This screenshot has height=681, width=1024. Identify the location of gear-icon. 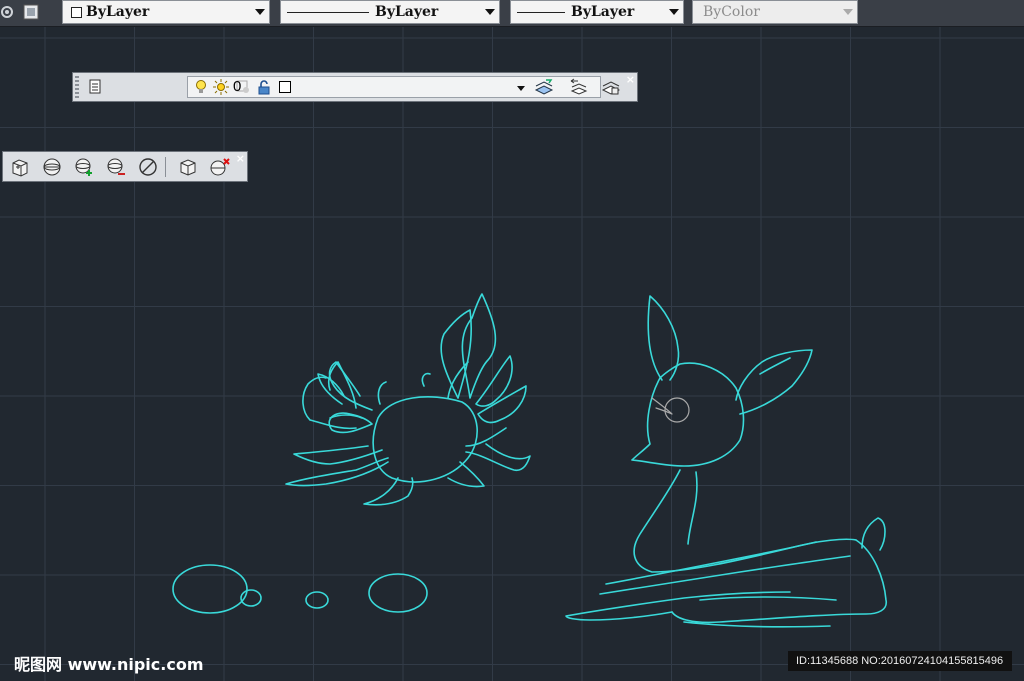
(9, 12).